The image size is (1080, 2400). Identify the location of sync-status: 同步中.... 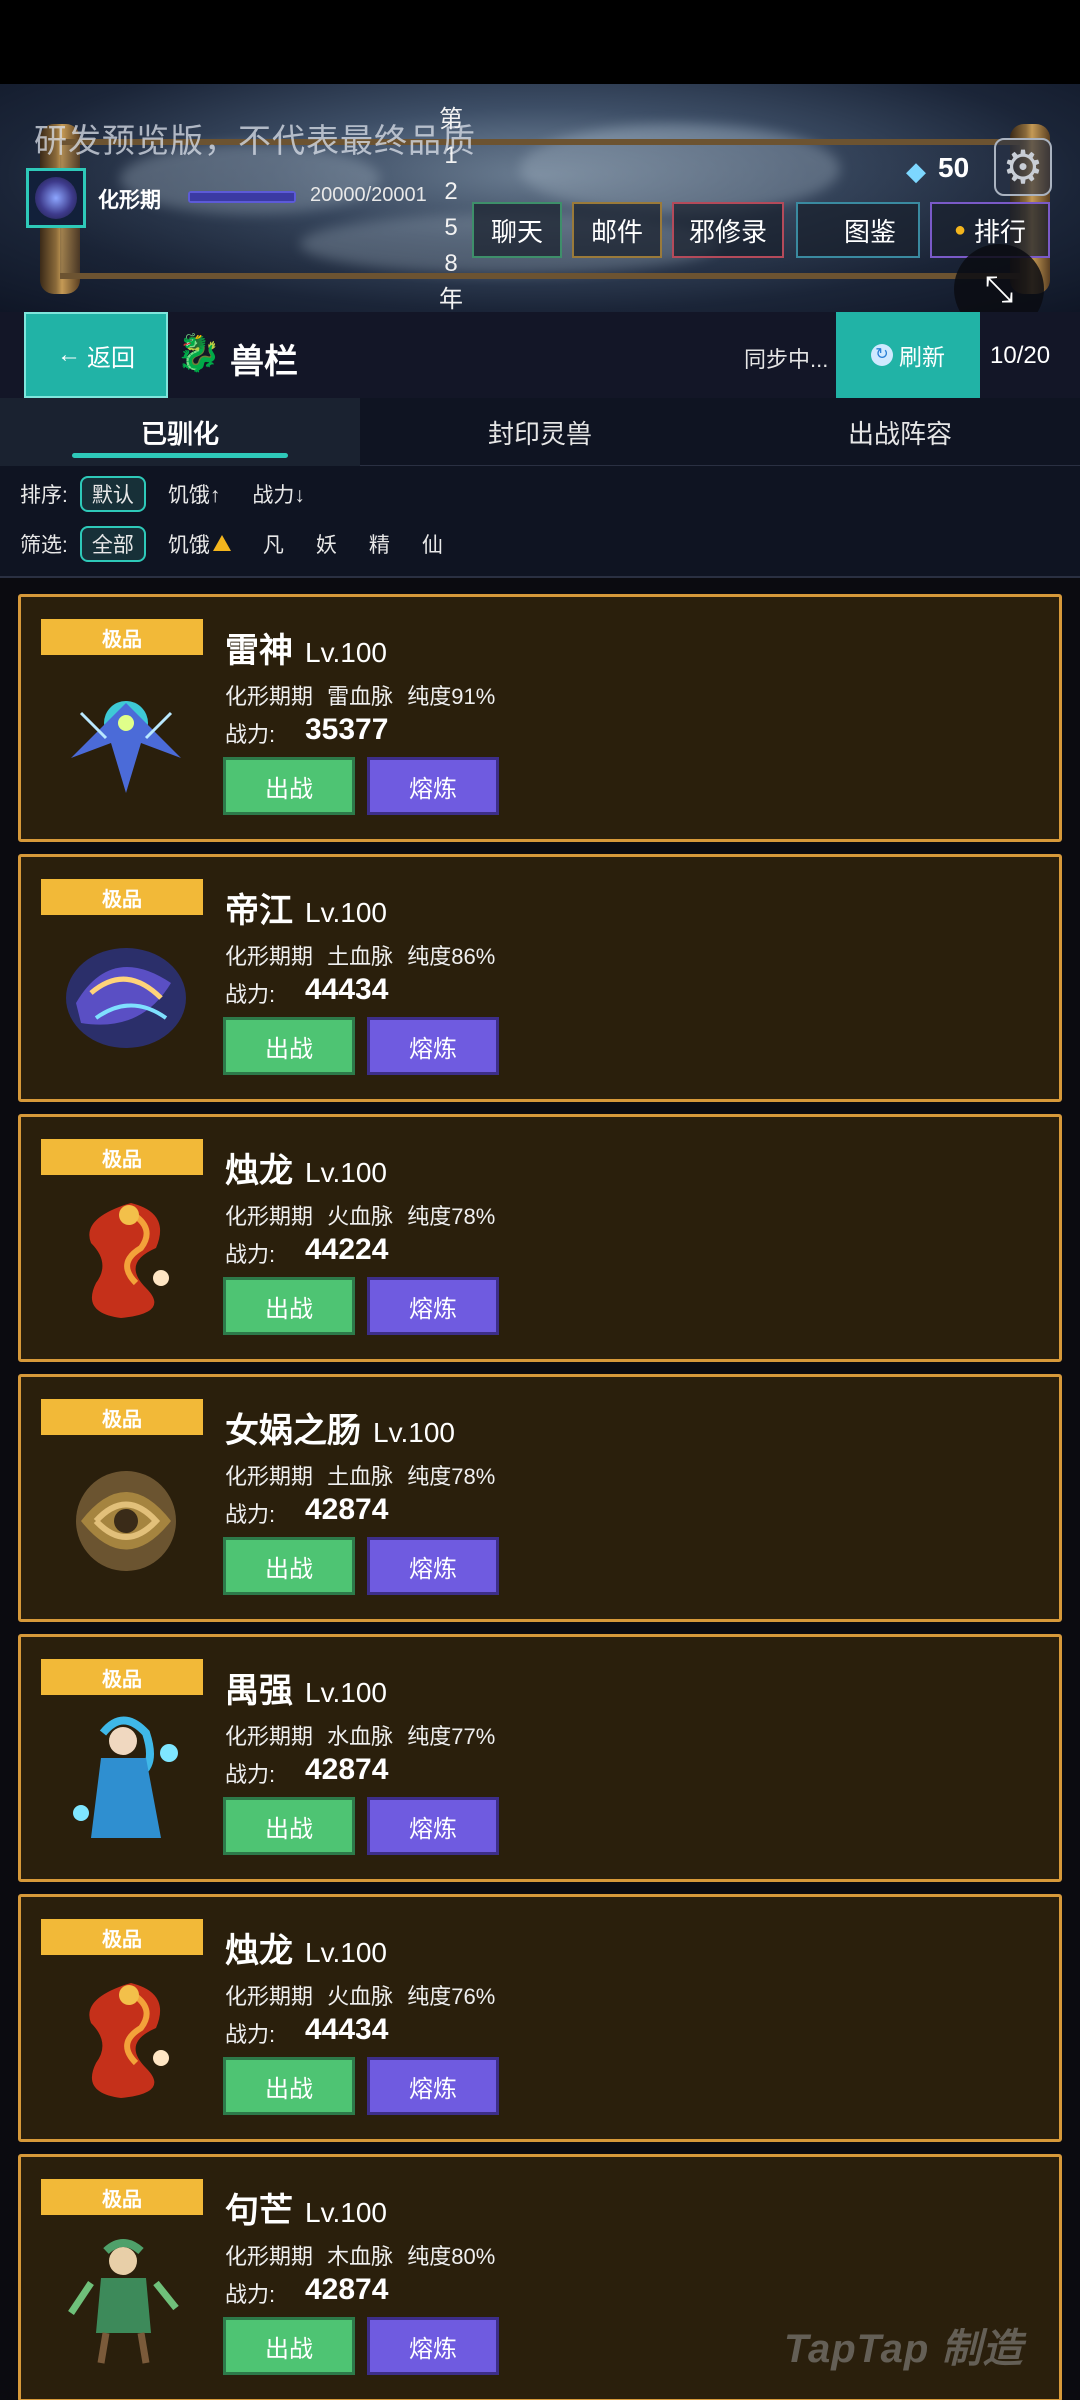
(786, 359).